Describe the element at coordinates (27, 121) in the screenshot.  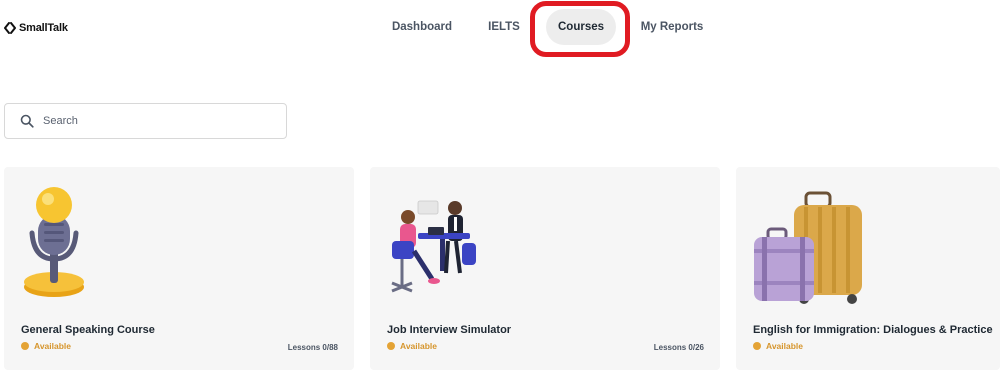
I see `search-icon` at that location.